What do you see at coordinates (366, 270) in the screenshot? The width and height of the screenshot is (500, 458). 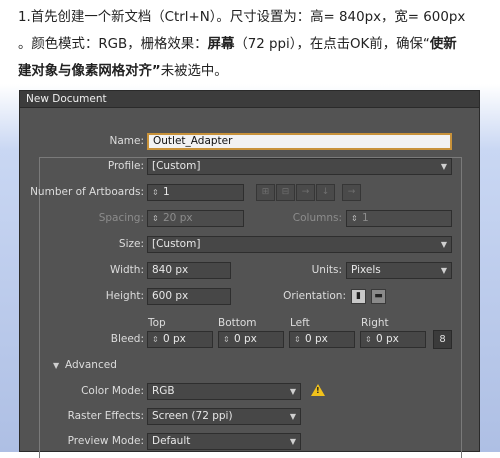 I see `units-value: Pixels` at bounding box center [366, 270].